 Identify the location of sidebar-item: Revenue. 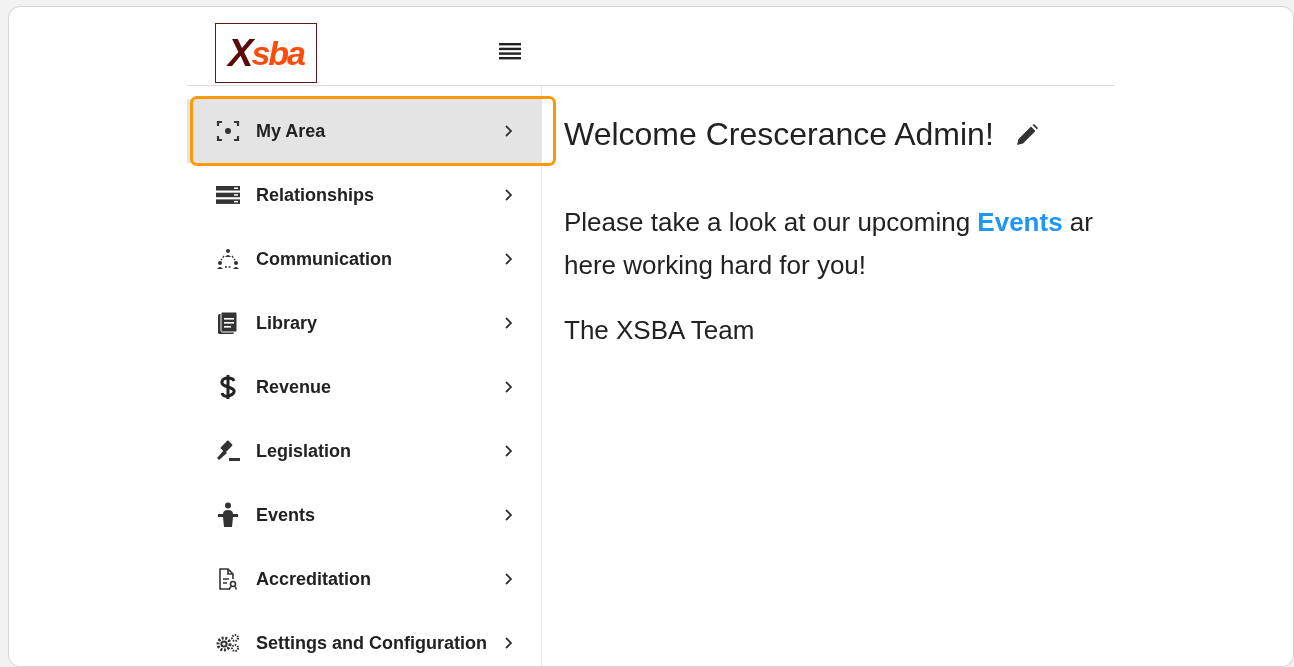
(364, 387).